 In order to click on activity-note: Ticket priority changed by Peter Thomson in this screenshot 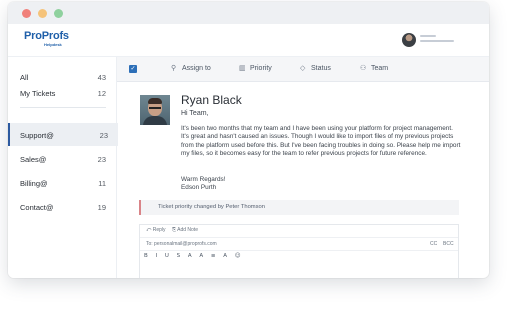, I will do `click(299, 207)`.